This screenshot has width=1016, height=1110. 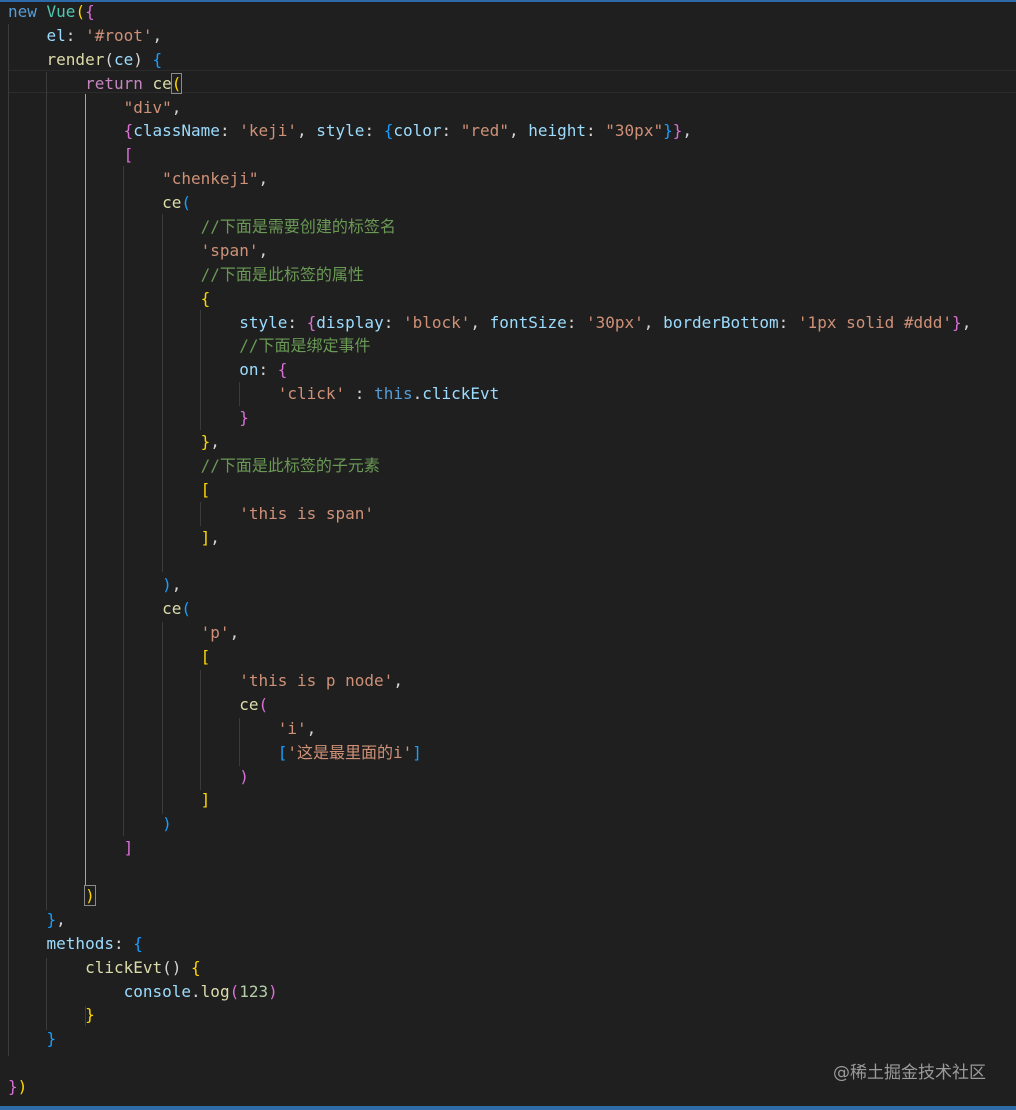 I want to click on code-token: el, so click(x=56, y=35).